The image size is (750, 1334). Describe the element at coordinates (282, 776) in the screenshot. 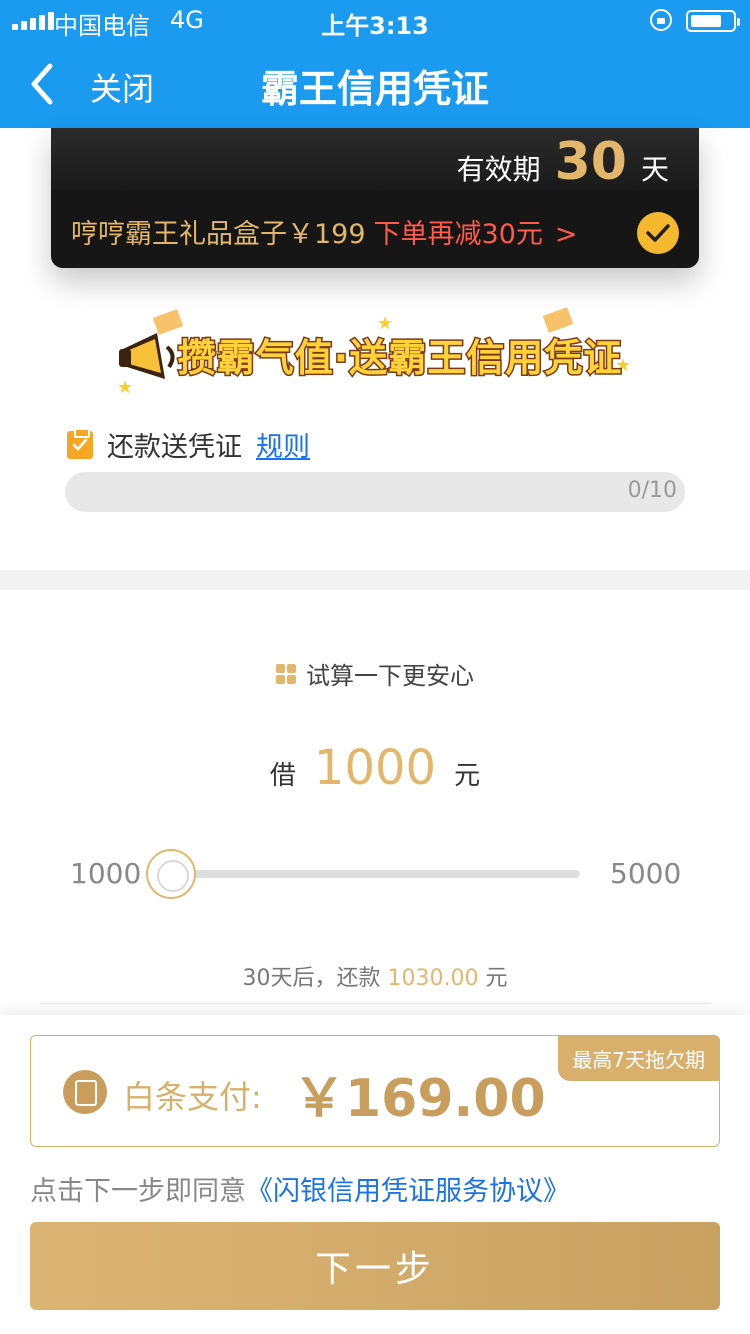

I see `borrow-prefix: 借` at that location.